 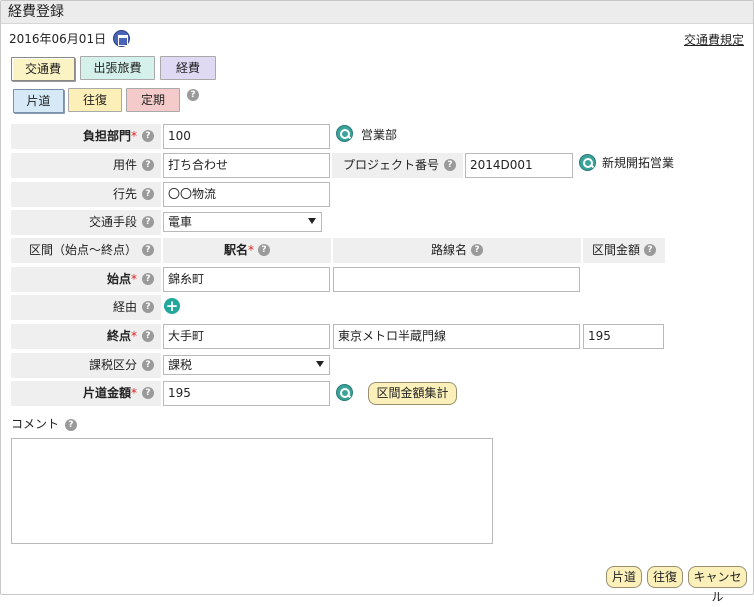 I want to click on add-via-icon: +, so click(x=172, y=306).